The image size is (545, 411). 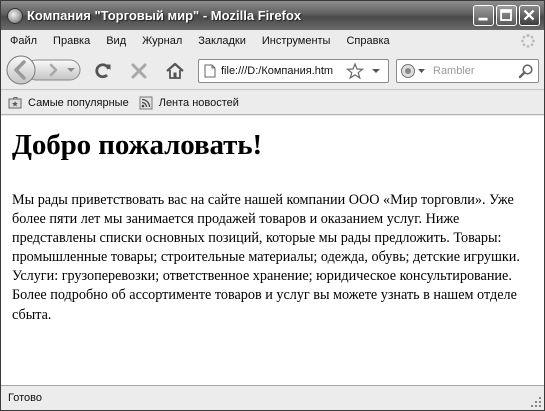 What do you see at coordinates (526, 71) in the screenshot?
I see `magnifier-icon` at bounding box center [526, 71].